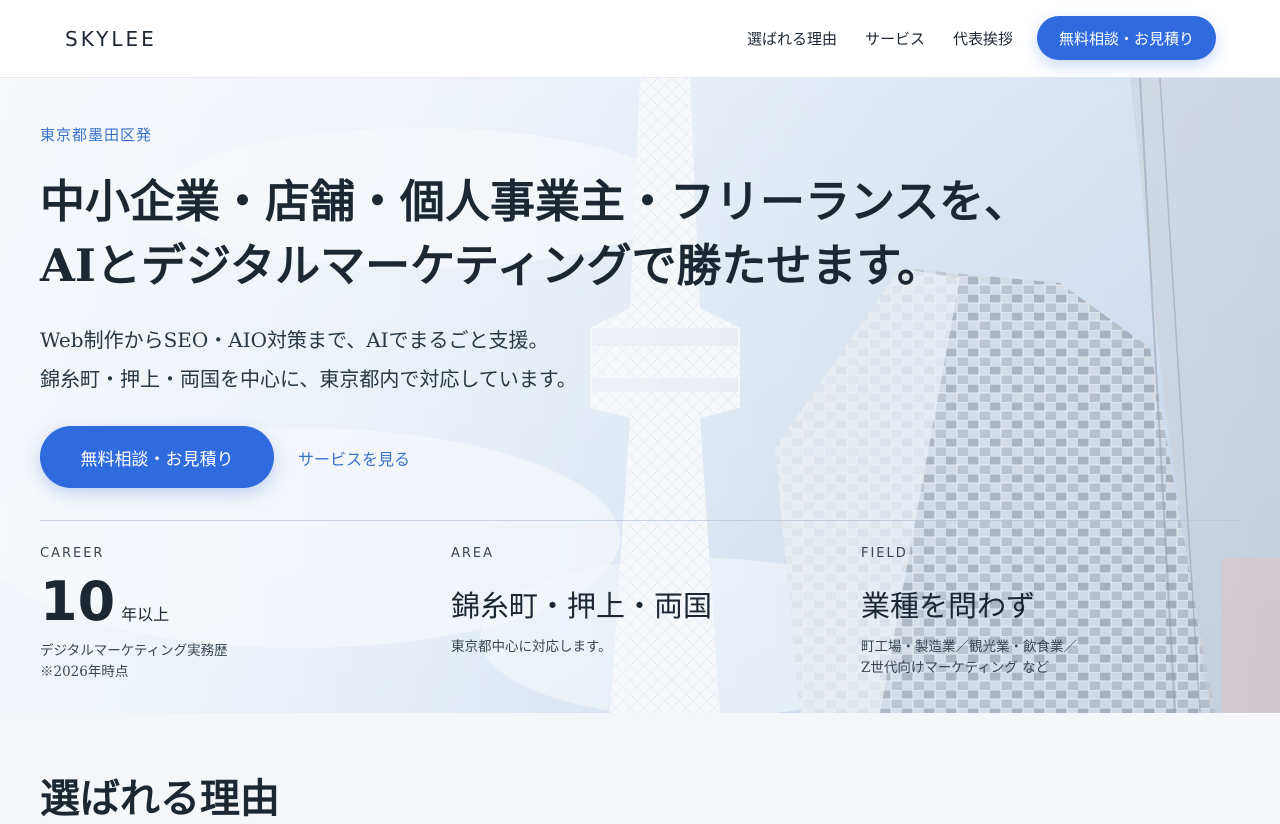 The width and height of the screenshot is (1280, 824). I want to click on stat-field-note-line2: Z世代向けマーケティング など, so click(955, 668).